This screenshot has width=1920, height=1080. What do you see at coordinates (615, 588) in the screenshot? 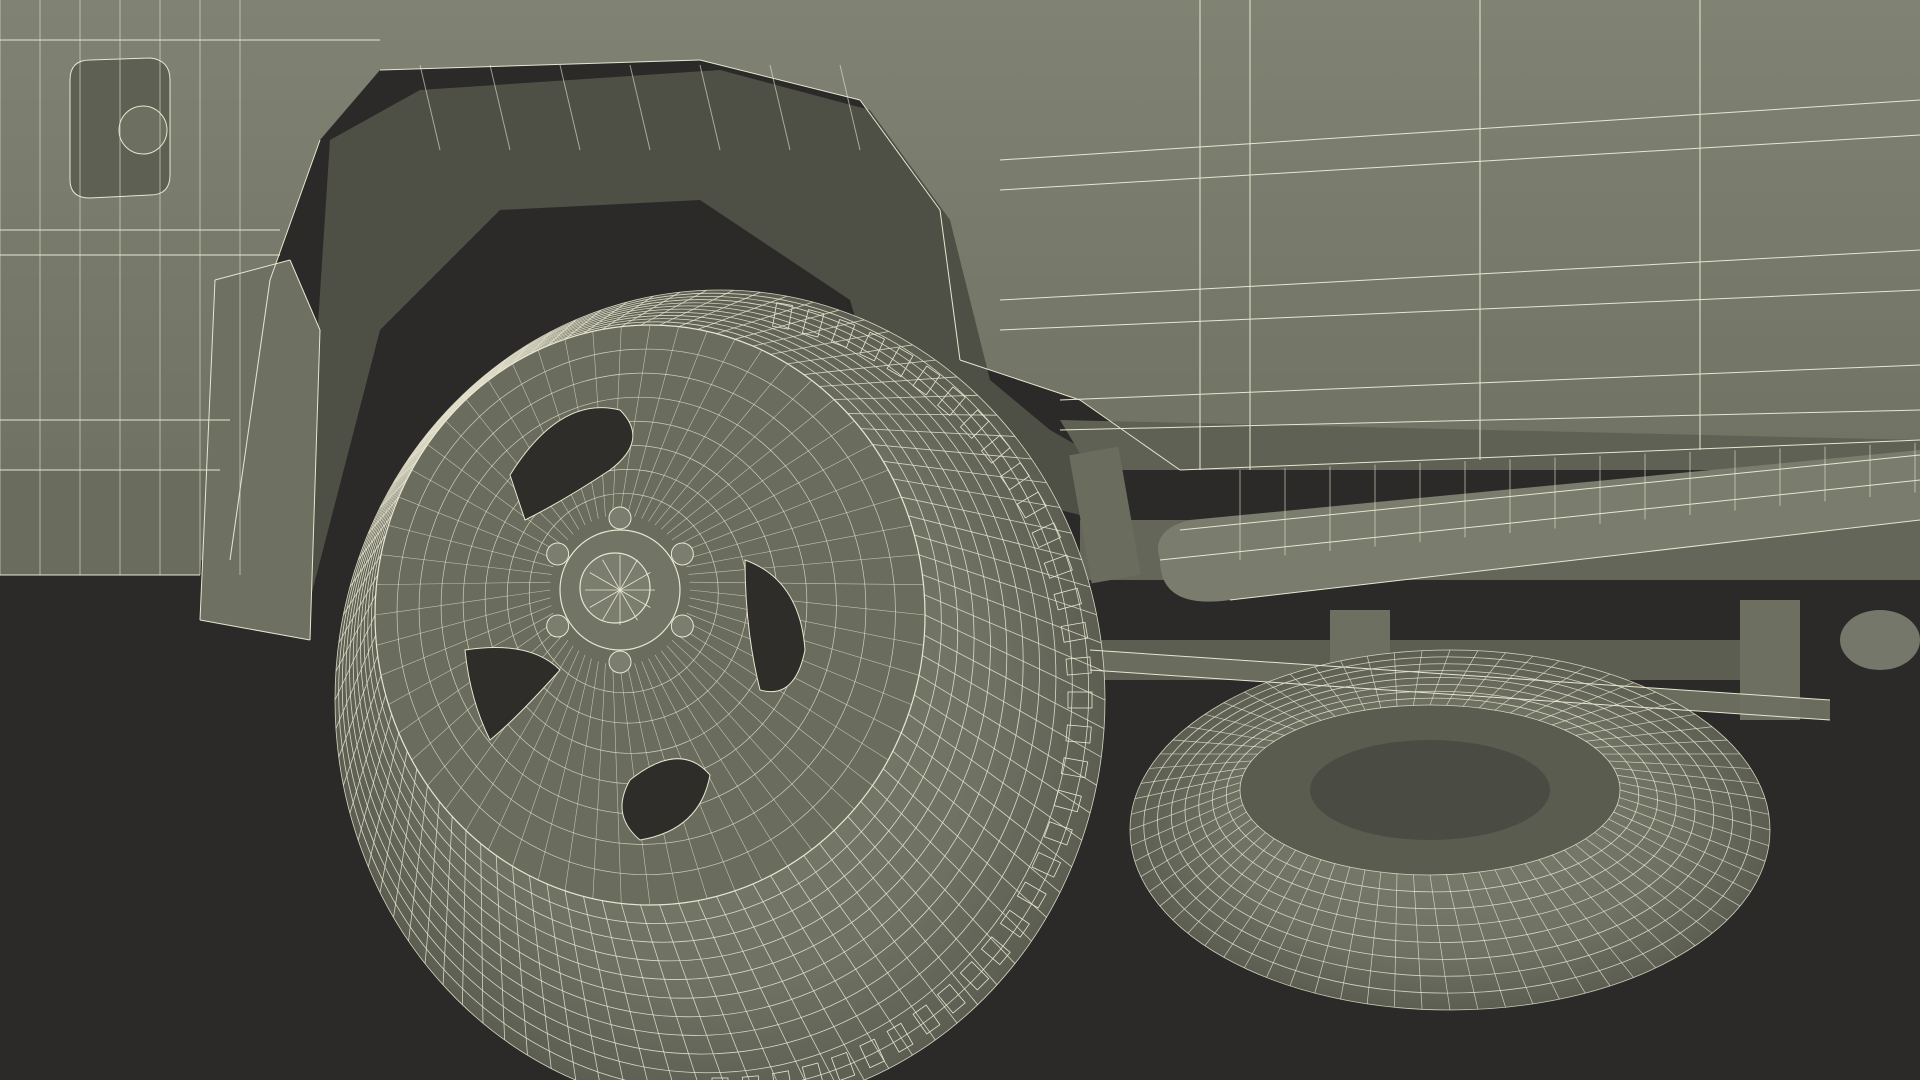
I see `center-cap` at bounding box center [615, 588].